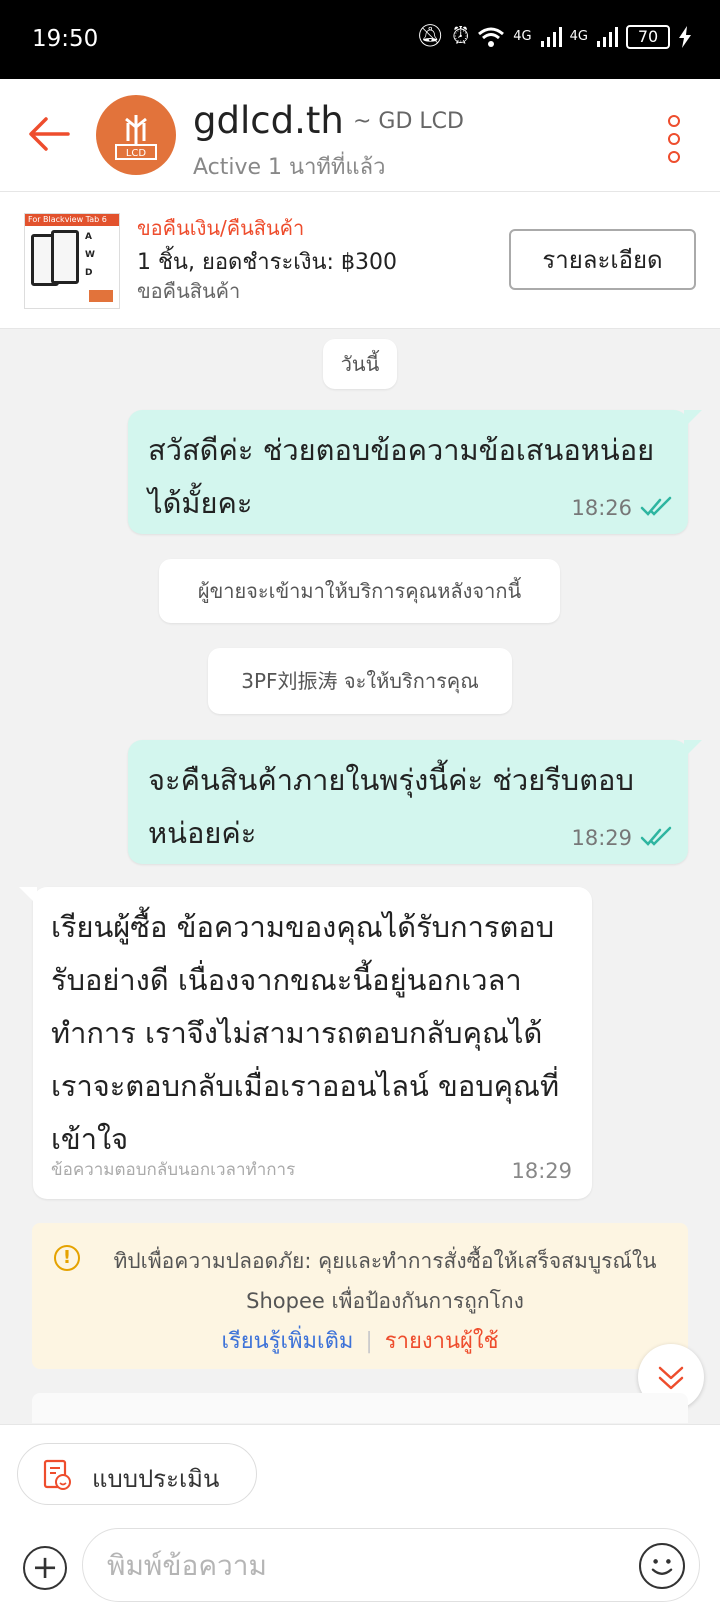  Describe the element at coordinates (173, 1170) in the screenshot. I see `auto-reply-note: ข้อความตอบกลับนอกเวลาทำการ` at that location.